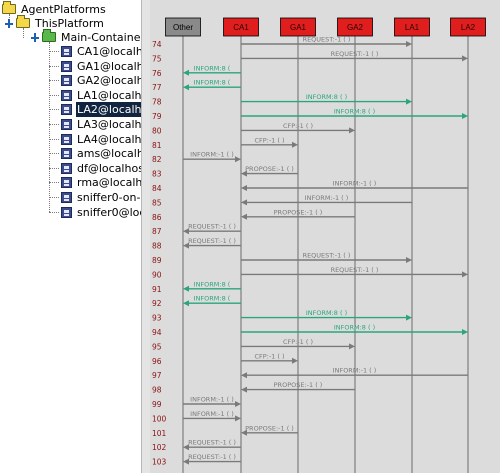  Describe the element at coordinates (159, 433) in the screenshot. I see `message-row-number: 101` at that location.